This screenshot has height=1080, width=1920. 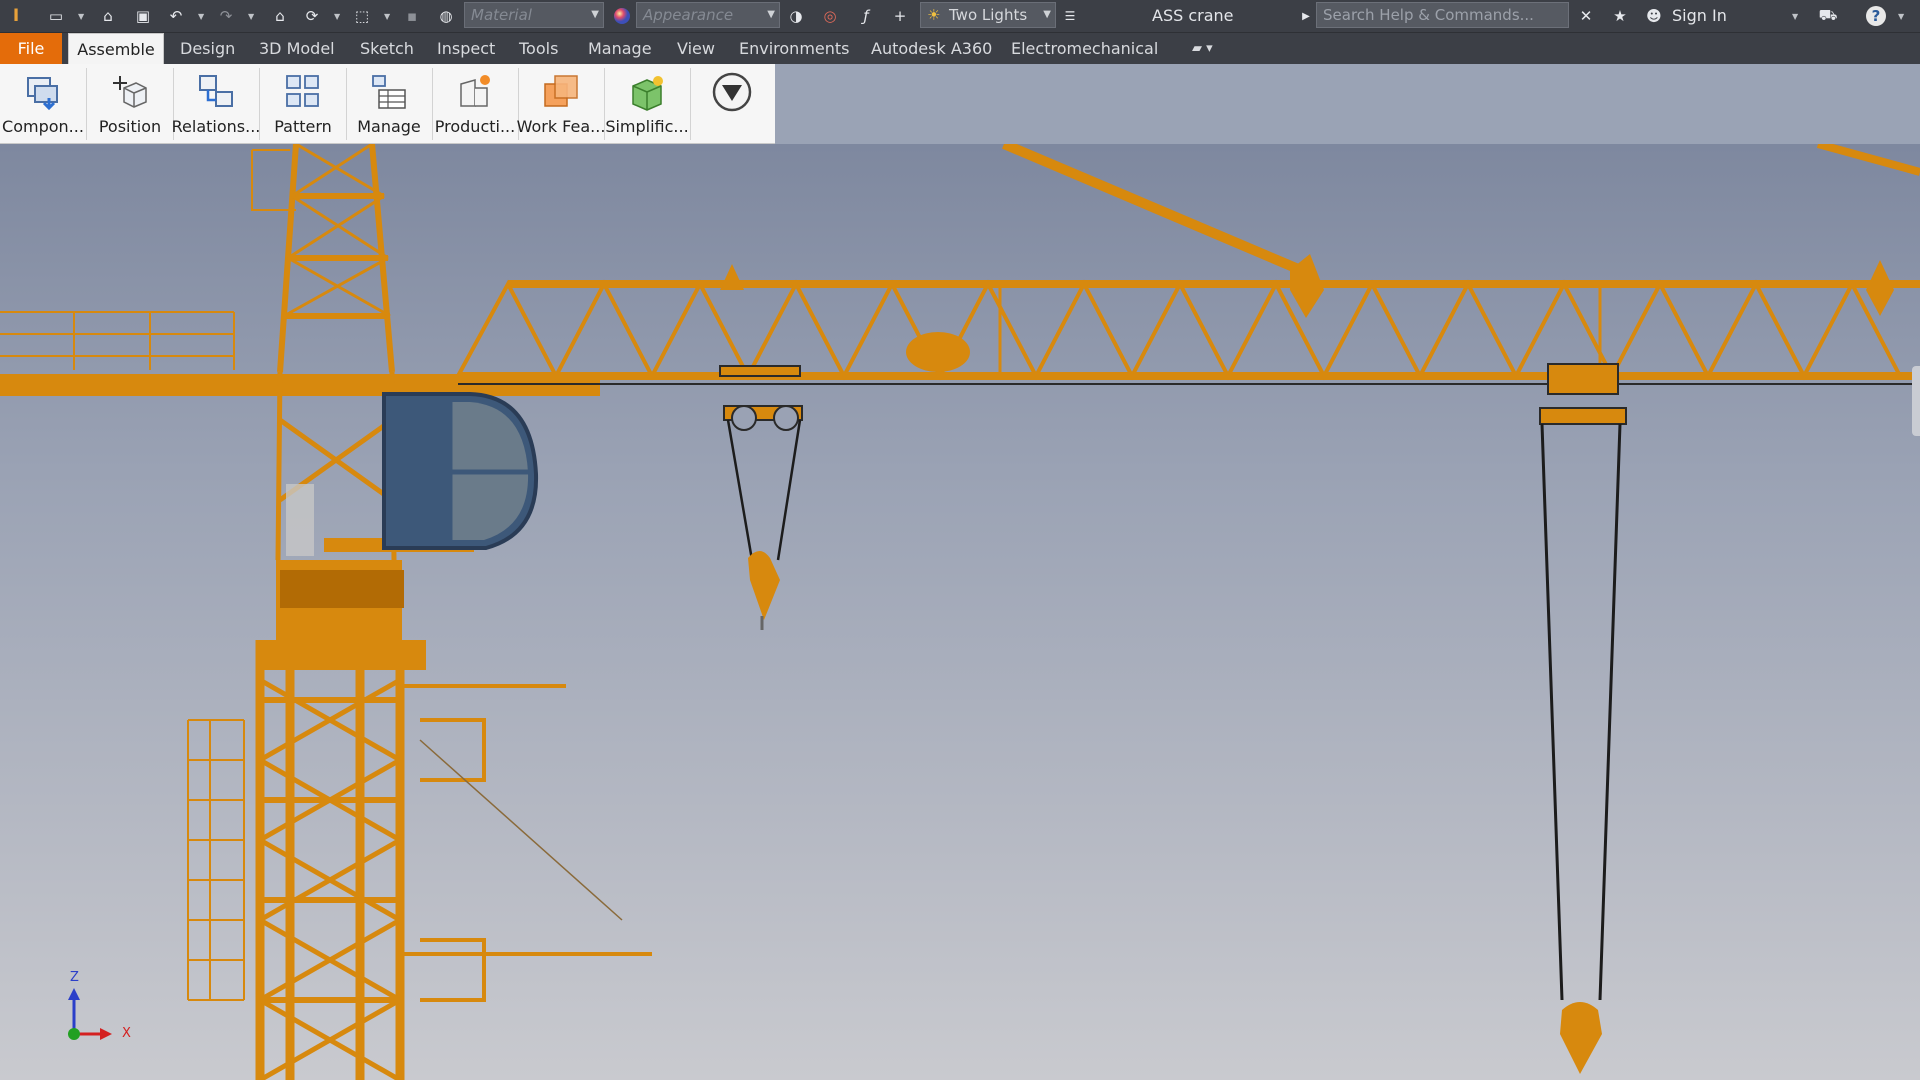 What do you see at coordinates (389, 126) in the screenshot?
I see `manage-button-label: Manage` at bounding box center [389, 126].